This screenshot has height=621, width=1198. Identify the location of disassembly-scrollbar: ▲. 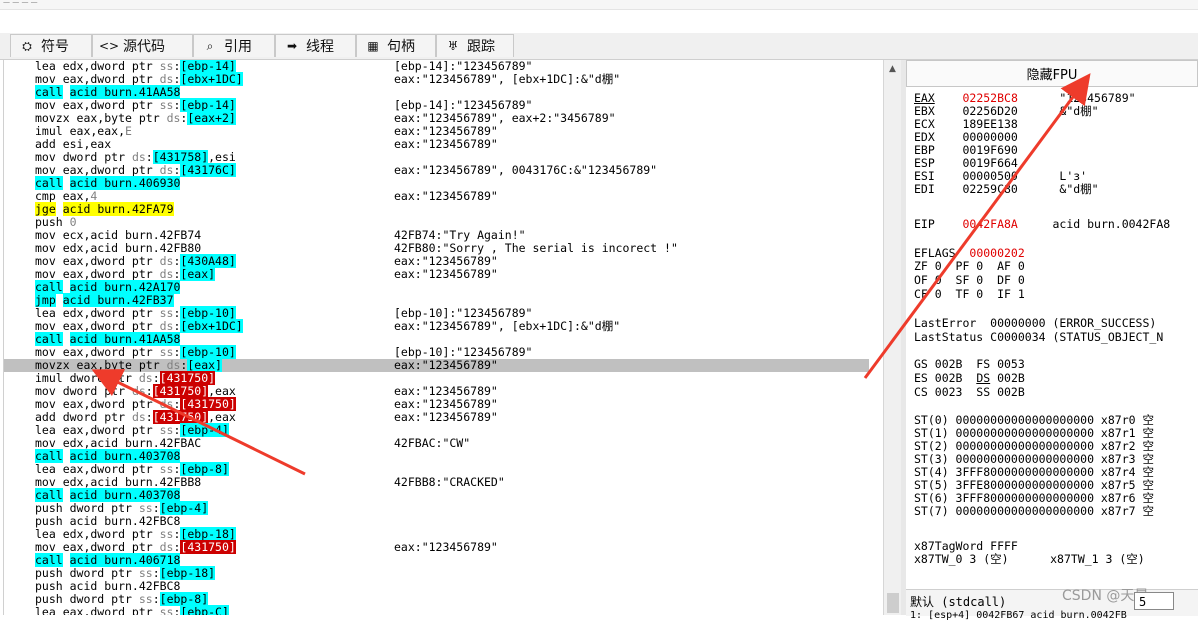
(892, 337).